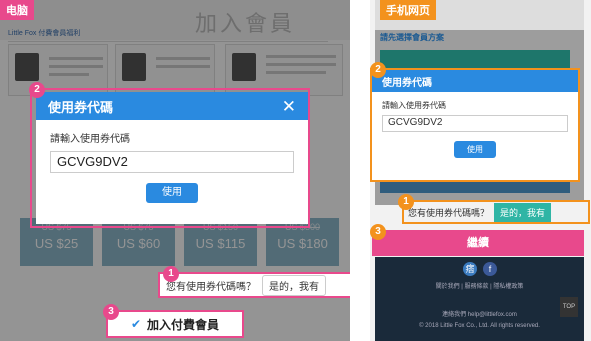  I want to click on footer-contact: 連絡我們 help@littlefox.com, so click(479, 315).